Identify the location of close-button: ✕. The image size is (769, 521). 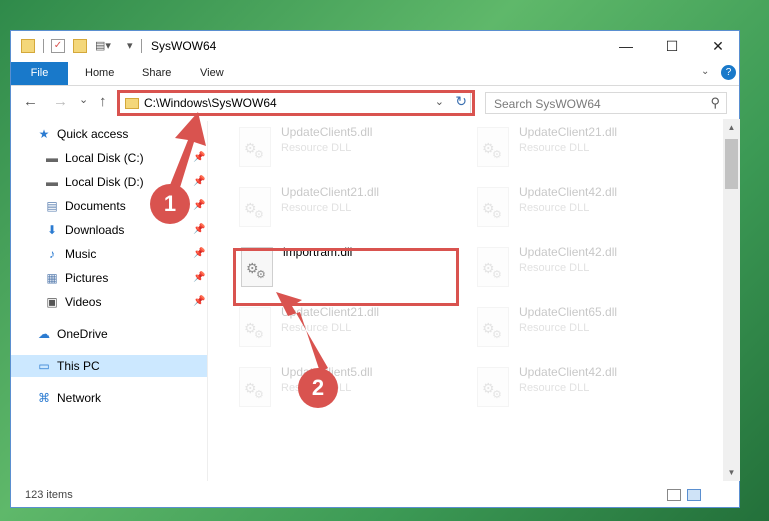
(718, 46).